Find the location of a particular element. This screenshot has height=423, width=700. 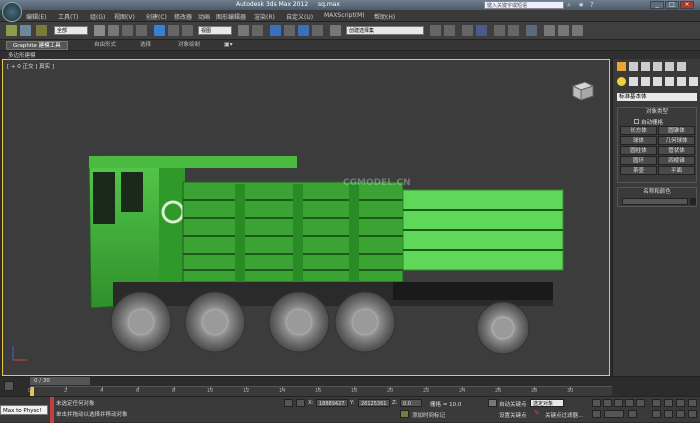

create-tab-icon is located at coordinates (621, 66).